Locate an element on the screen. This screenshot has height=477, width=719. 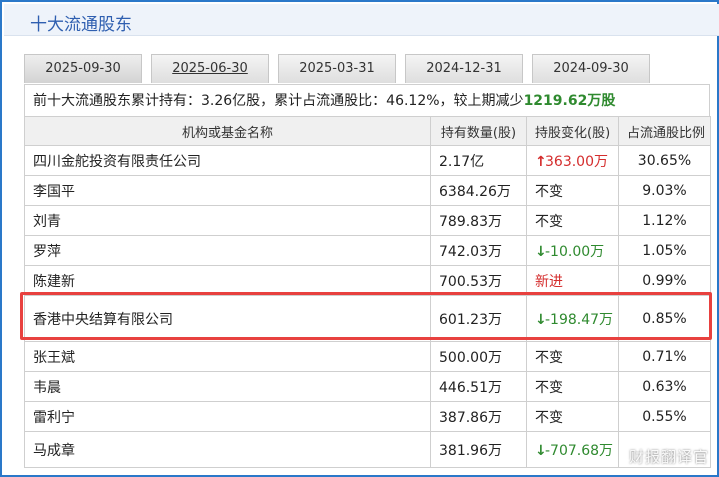
summary-text: 前十大流通股东累计持有：3.26亿股，累计占流通股比：46.12%，较上期减少 is located at coordinates (278, 101).